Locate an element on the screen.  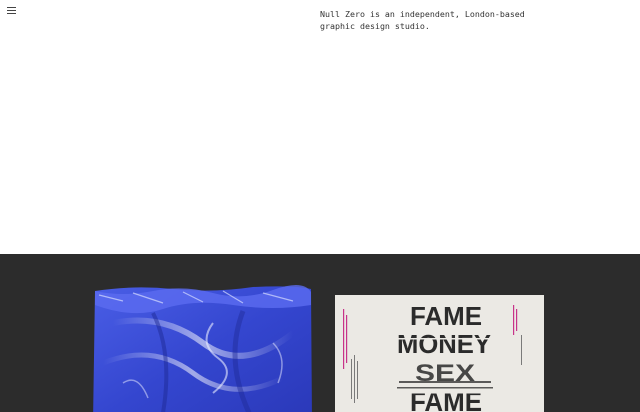
poster-word-2: MONEY is located at coordinates (444, 344).